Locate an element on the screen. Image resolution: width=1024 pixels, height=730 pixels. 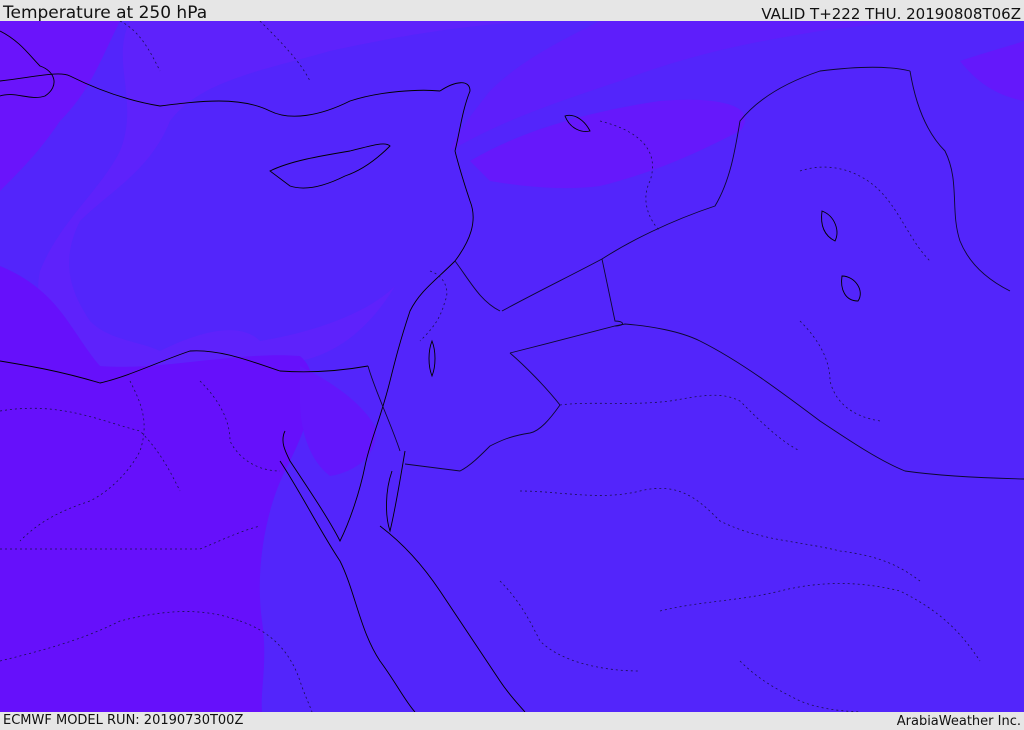
credit-label: ArabiaWeather Inc. is located at coordinates (958, 721).